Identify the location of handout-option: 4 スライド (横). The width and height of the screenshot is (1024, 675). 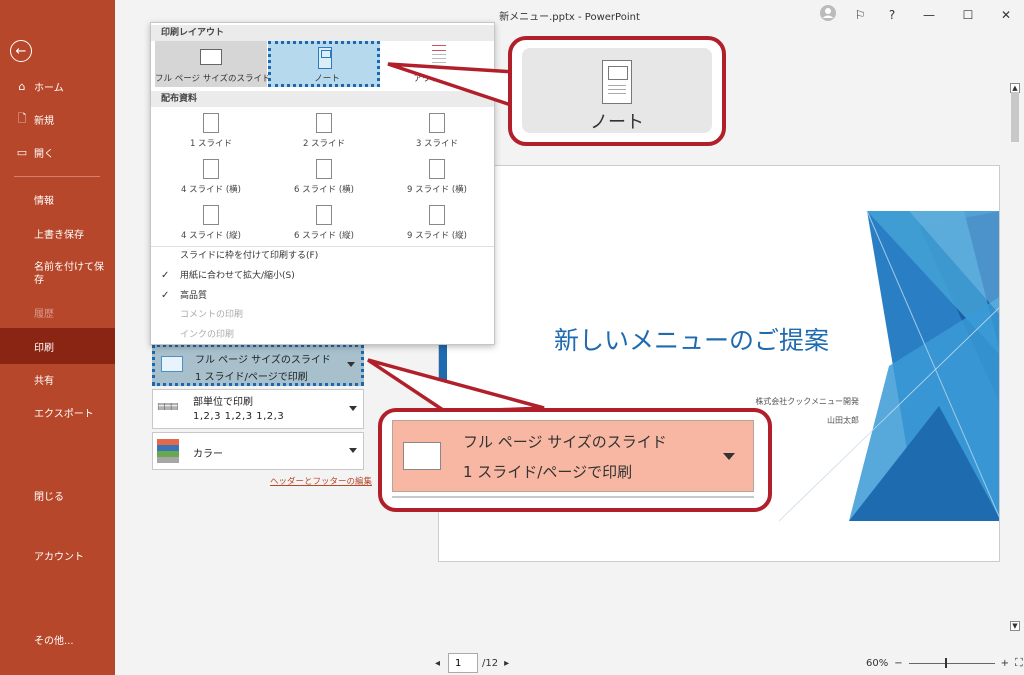
(211, 177).